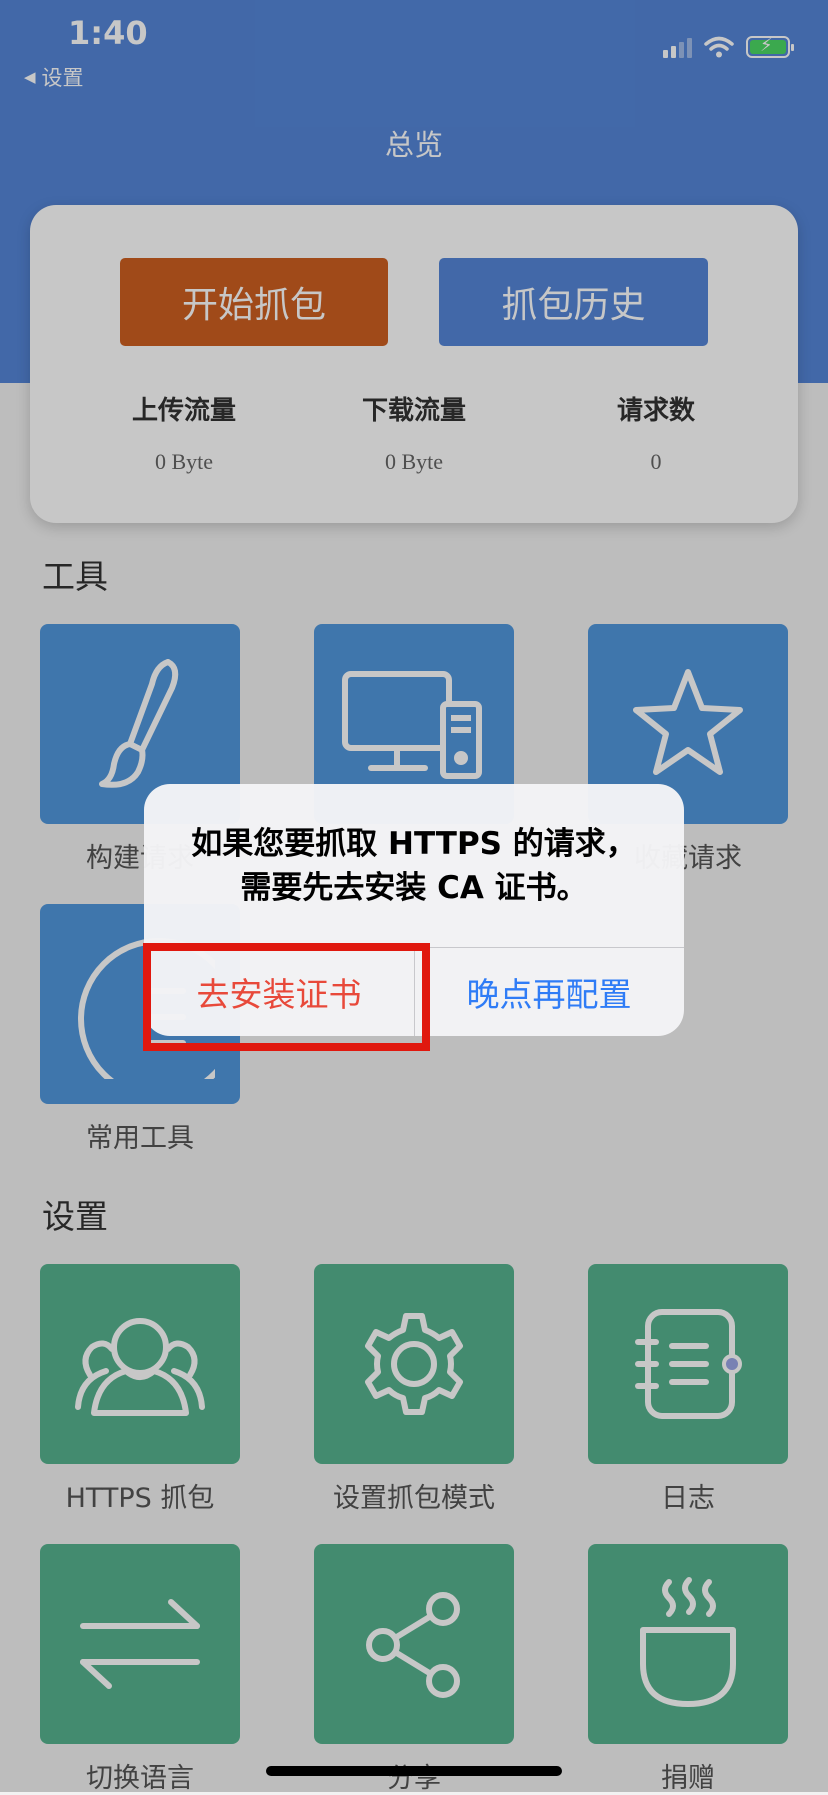 The height and width of the screenshot is (1795, 828). I want to click on alert-message: 如果您要抓取 HTTPS 的请求， 需要先去安装 CA 证书。, so click(414, 866).